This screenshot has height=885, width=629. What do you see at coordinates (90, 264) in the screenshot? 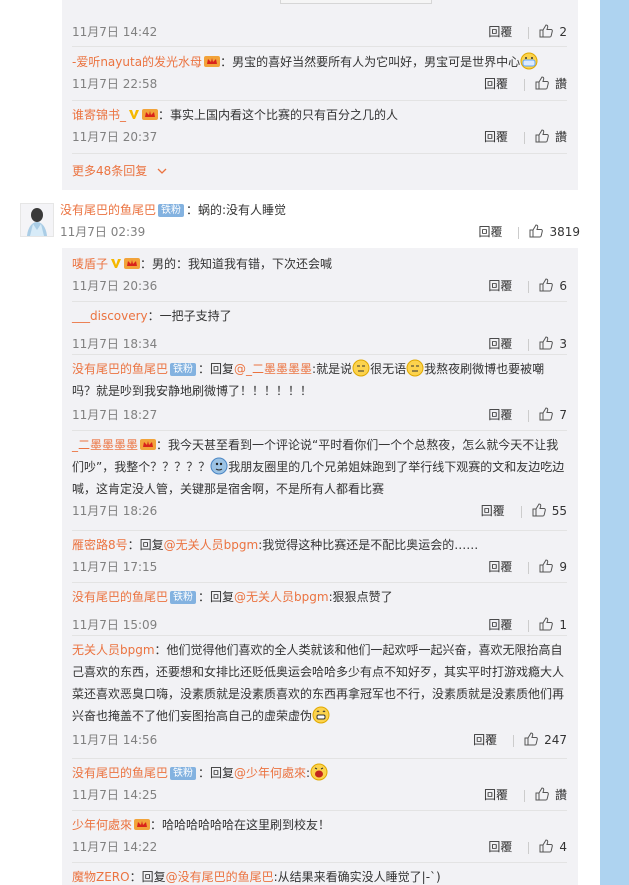
I see `reply-username: 唛盾子` at bounding box center [90, 264].